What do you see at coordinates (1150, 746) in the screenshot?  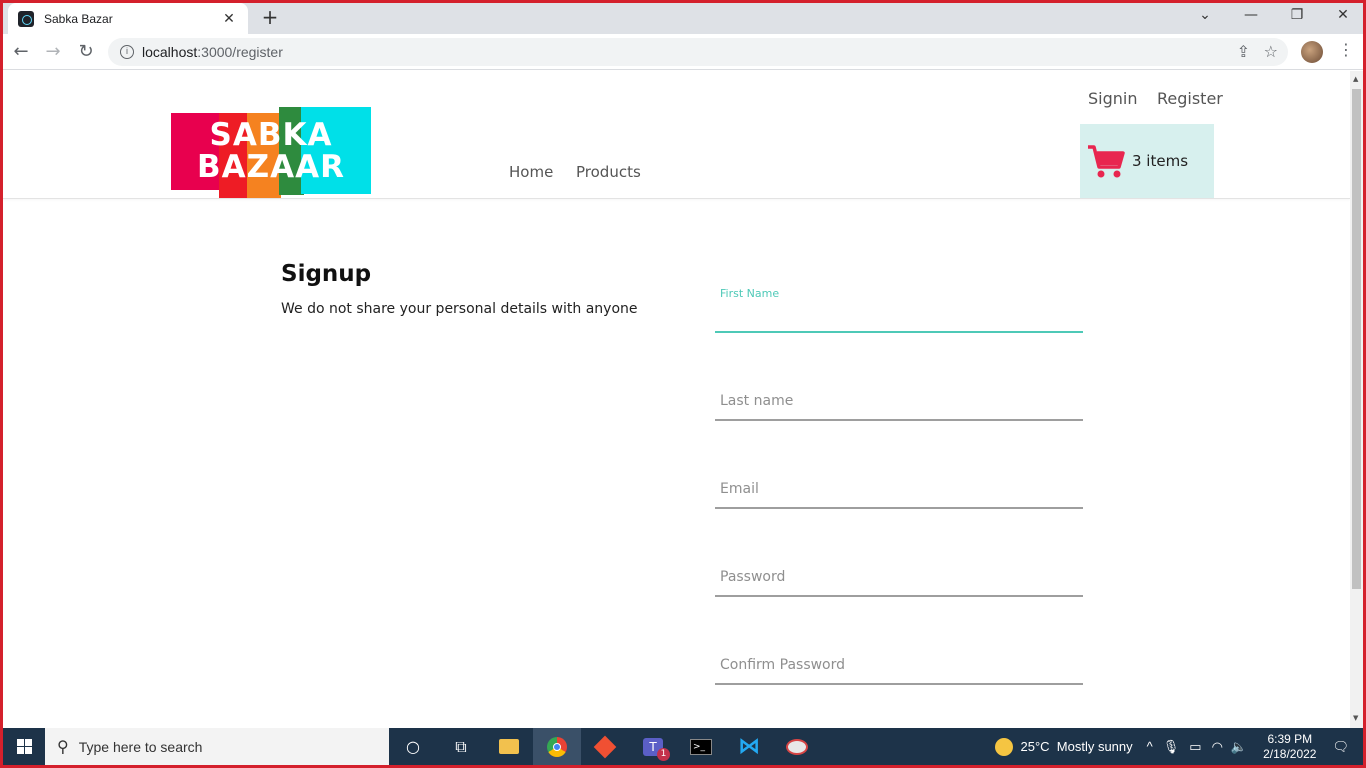 I see `tray-chevron-icon: ^` at bounding box center [1150, 746].